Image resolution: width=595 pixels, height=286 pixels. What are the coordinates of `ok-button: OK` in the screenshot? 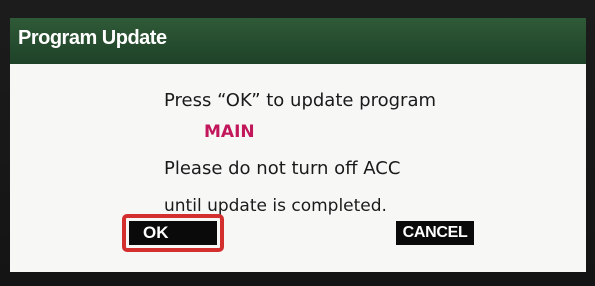 It's located at (173, 233).